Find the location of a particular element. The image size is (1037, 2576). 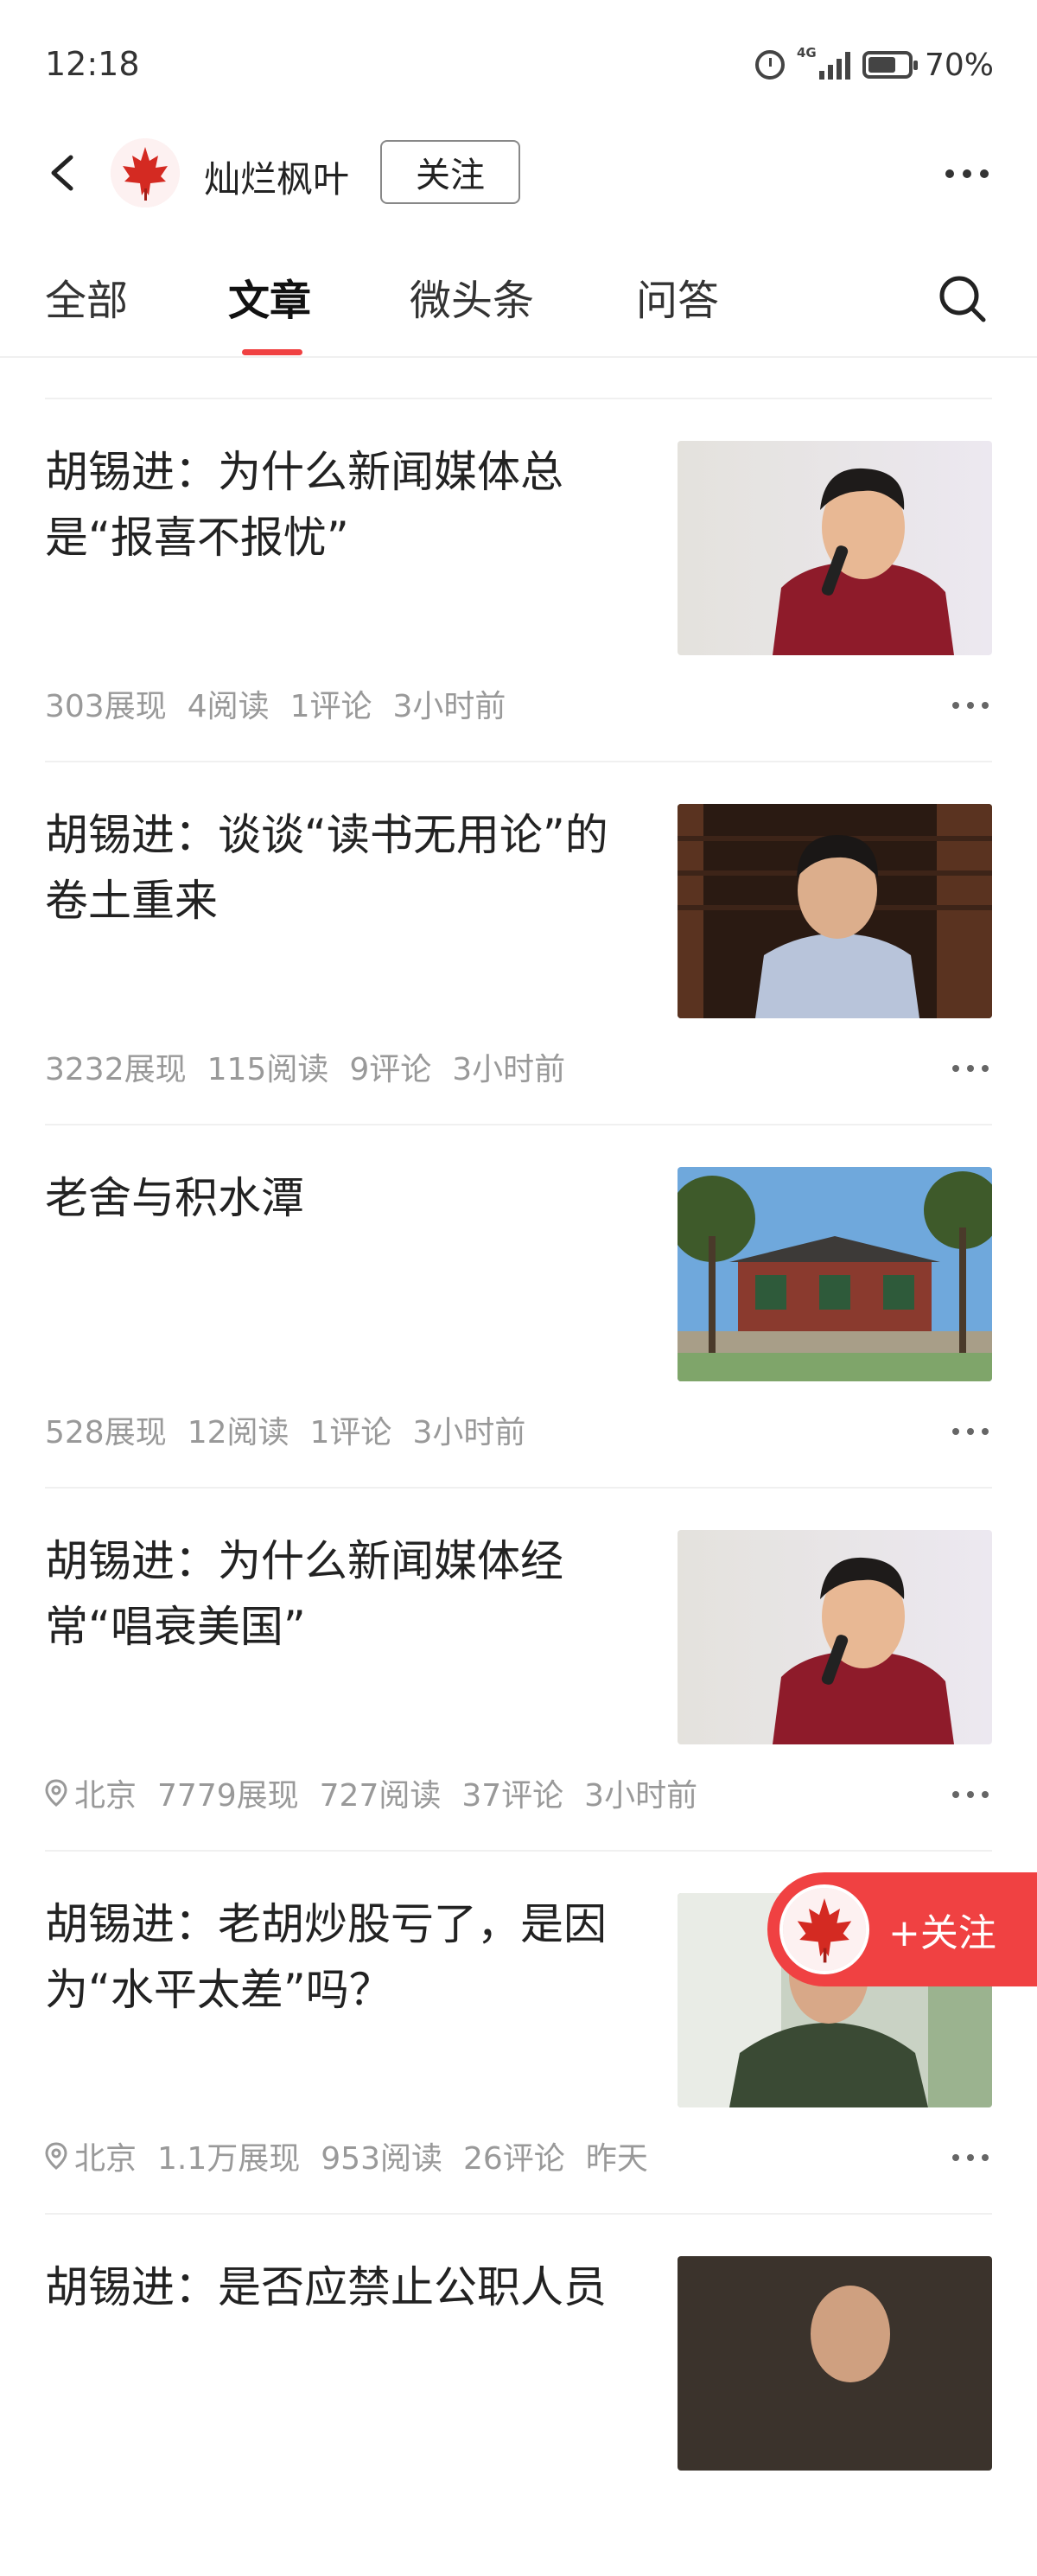

network-type: 4G is located at coordinates (806, 53).